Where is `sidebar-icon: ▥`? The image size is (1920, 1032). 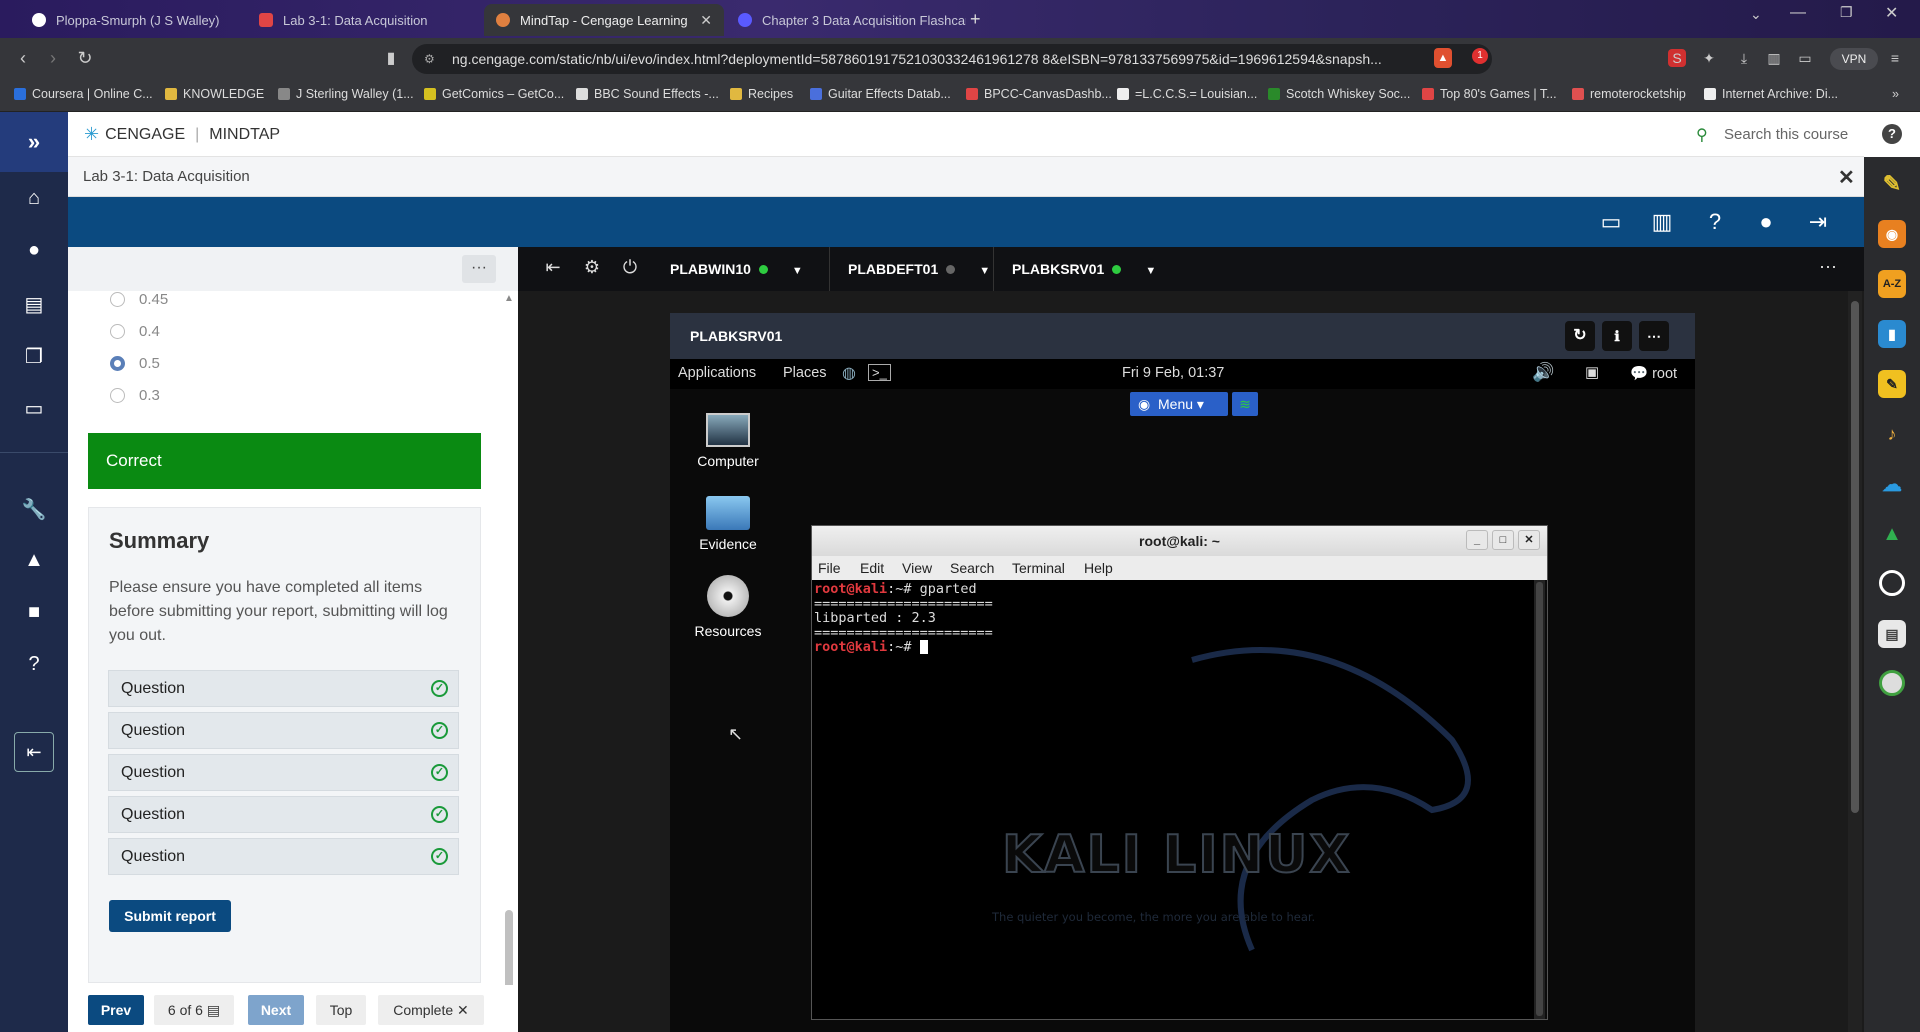 sidebar-icon: ▥ is located at coordinates (1774, 58).